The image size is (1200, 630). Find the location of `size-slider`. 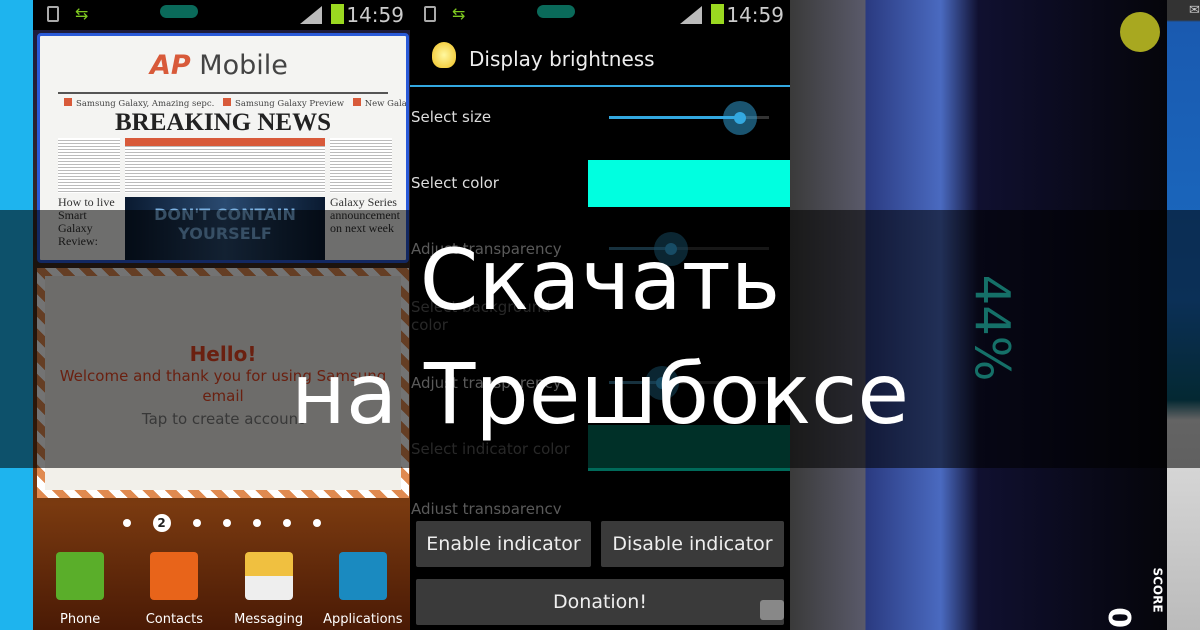

size-slider is located at coordinates (689, 118).